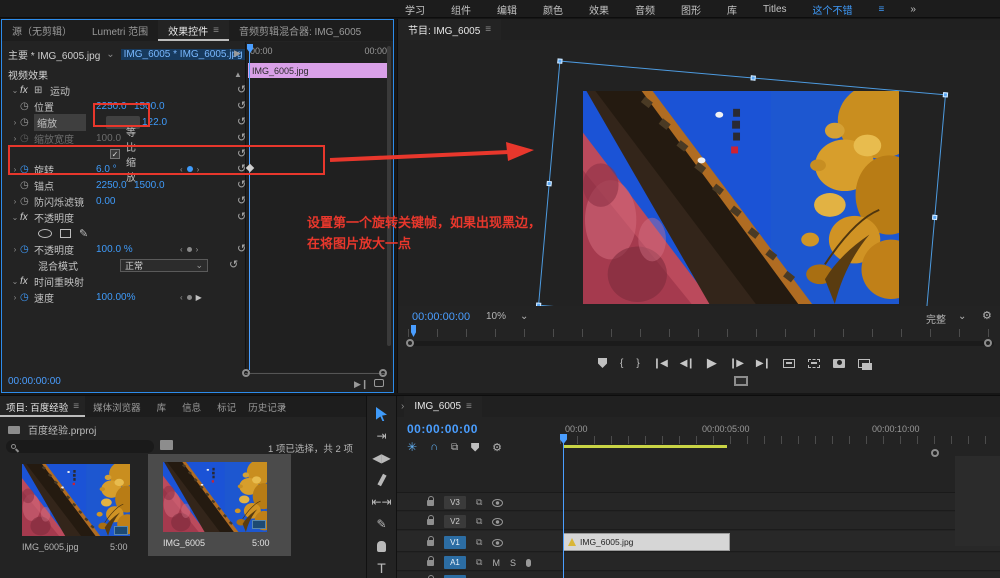  What do you see at coordinates (52, 429) in the screenshot?
I see `project-file-row: 百度经验.prproj` at bounding box center [52, 429].